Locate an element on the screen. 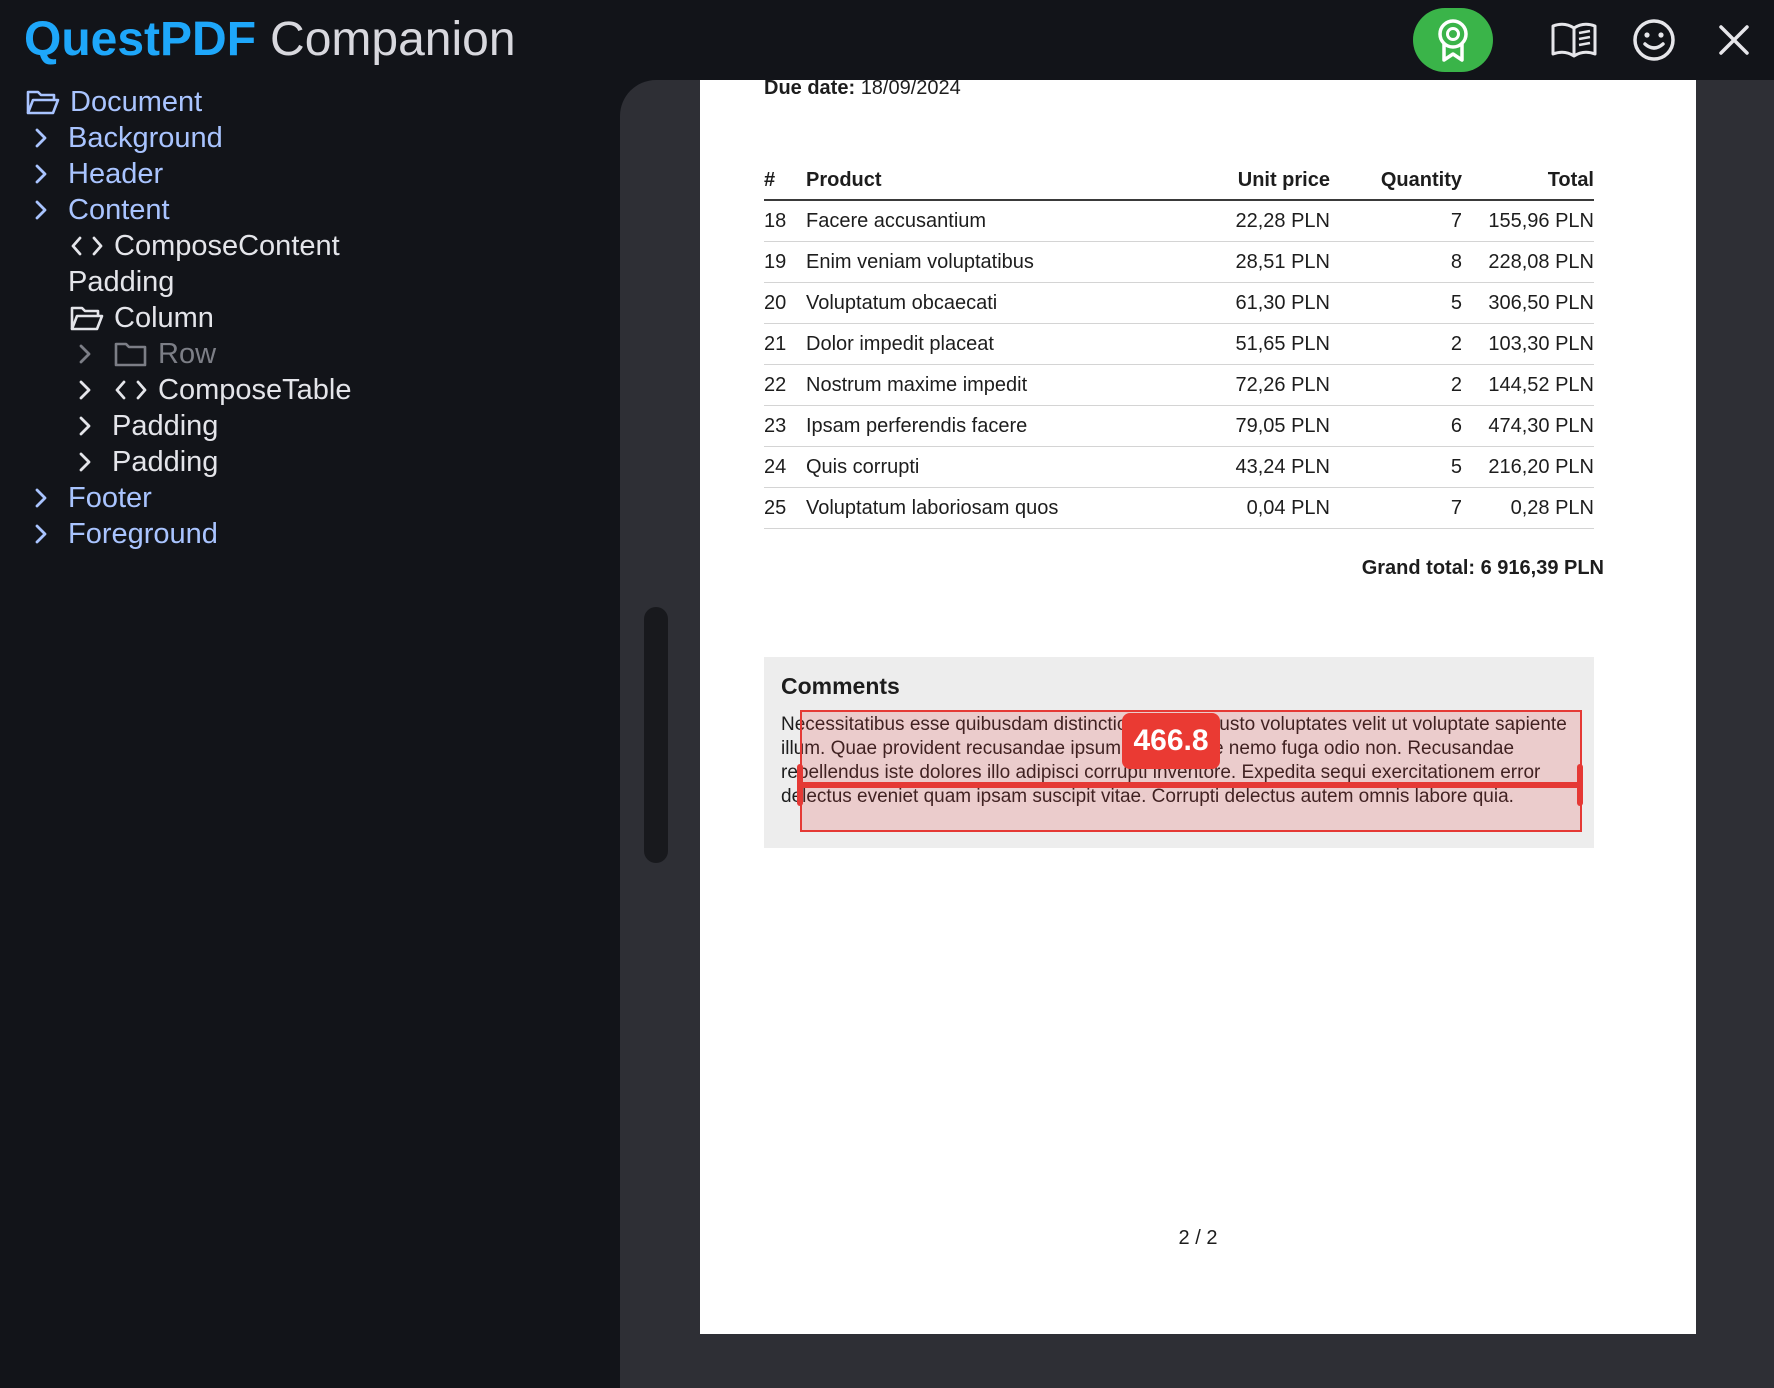 The height and width of the screenshot is (1388, 1774). tree-item-composecontent: ComposeContent is located at coordinates (205, 246).